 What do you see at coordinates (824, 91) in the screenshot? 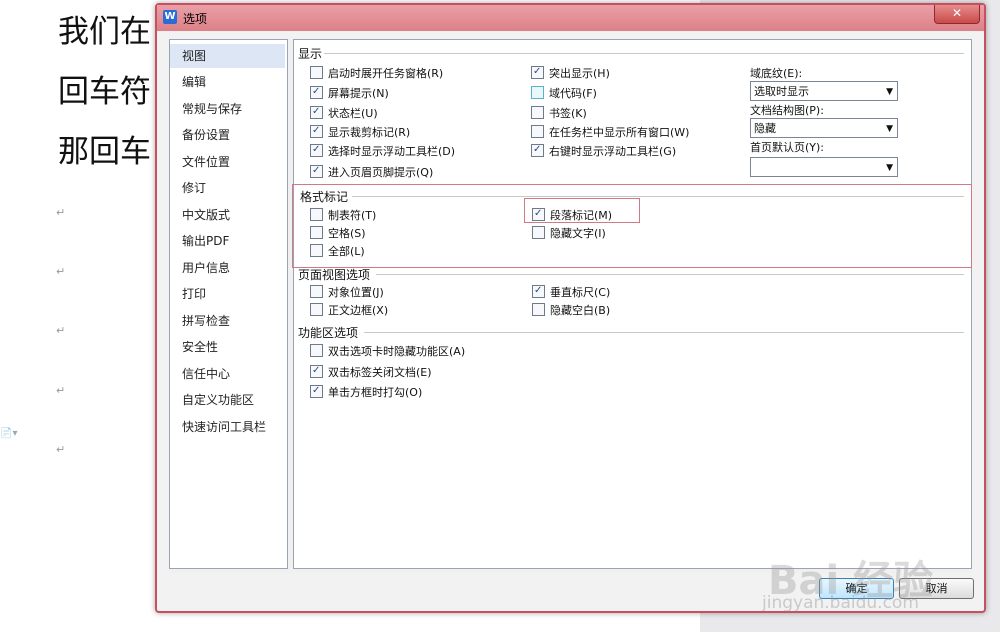
I see `field-shading-select: 选取时显示 ▼` at bounding box center [824, 91].